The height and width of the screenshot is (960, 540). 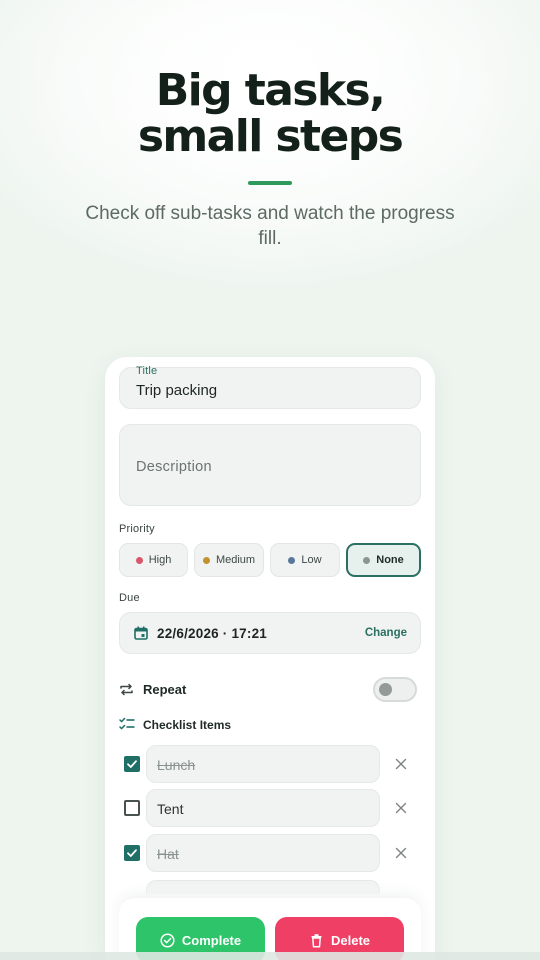 What do you see at coordinates (270, 136) in the screenshot?
I see `headline-line-2: small steps` at bounding box center [270, 136].